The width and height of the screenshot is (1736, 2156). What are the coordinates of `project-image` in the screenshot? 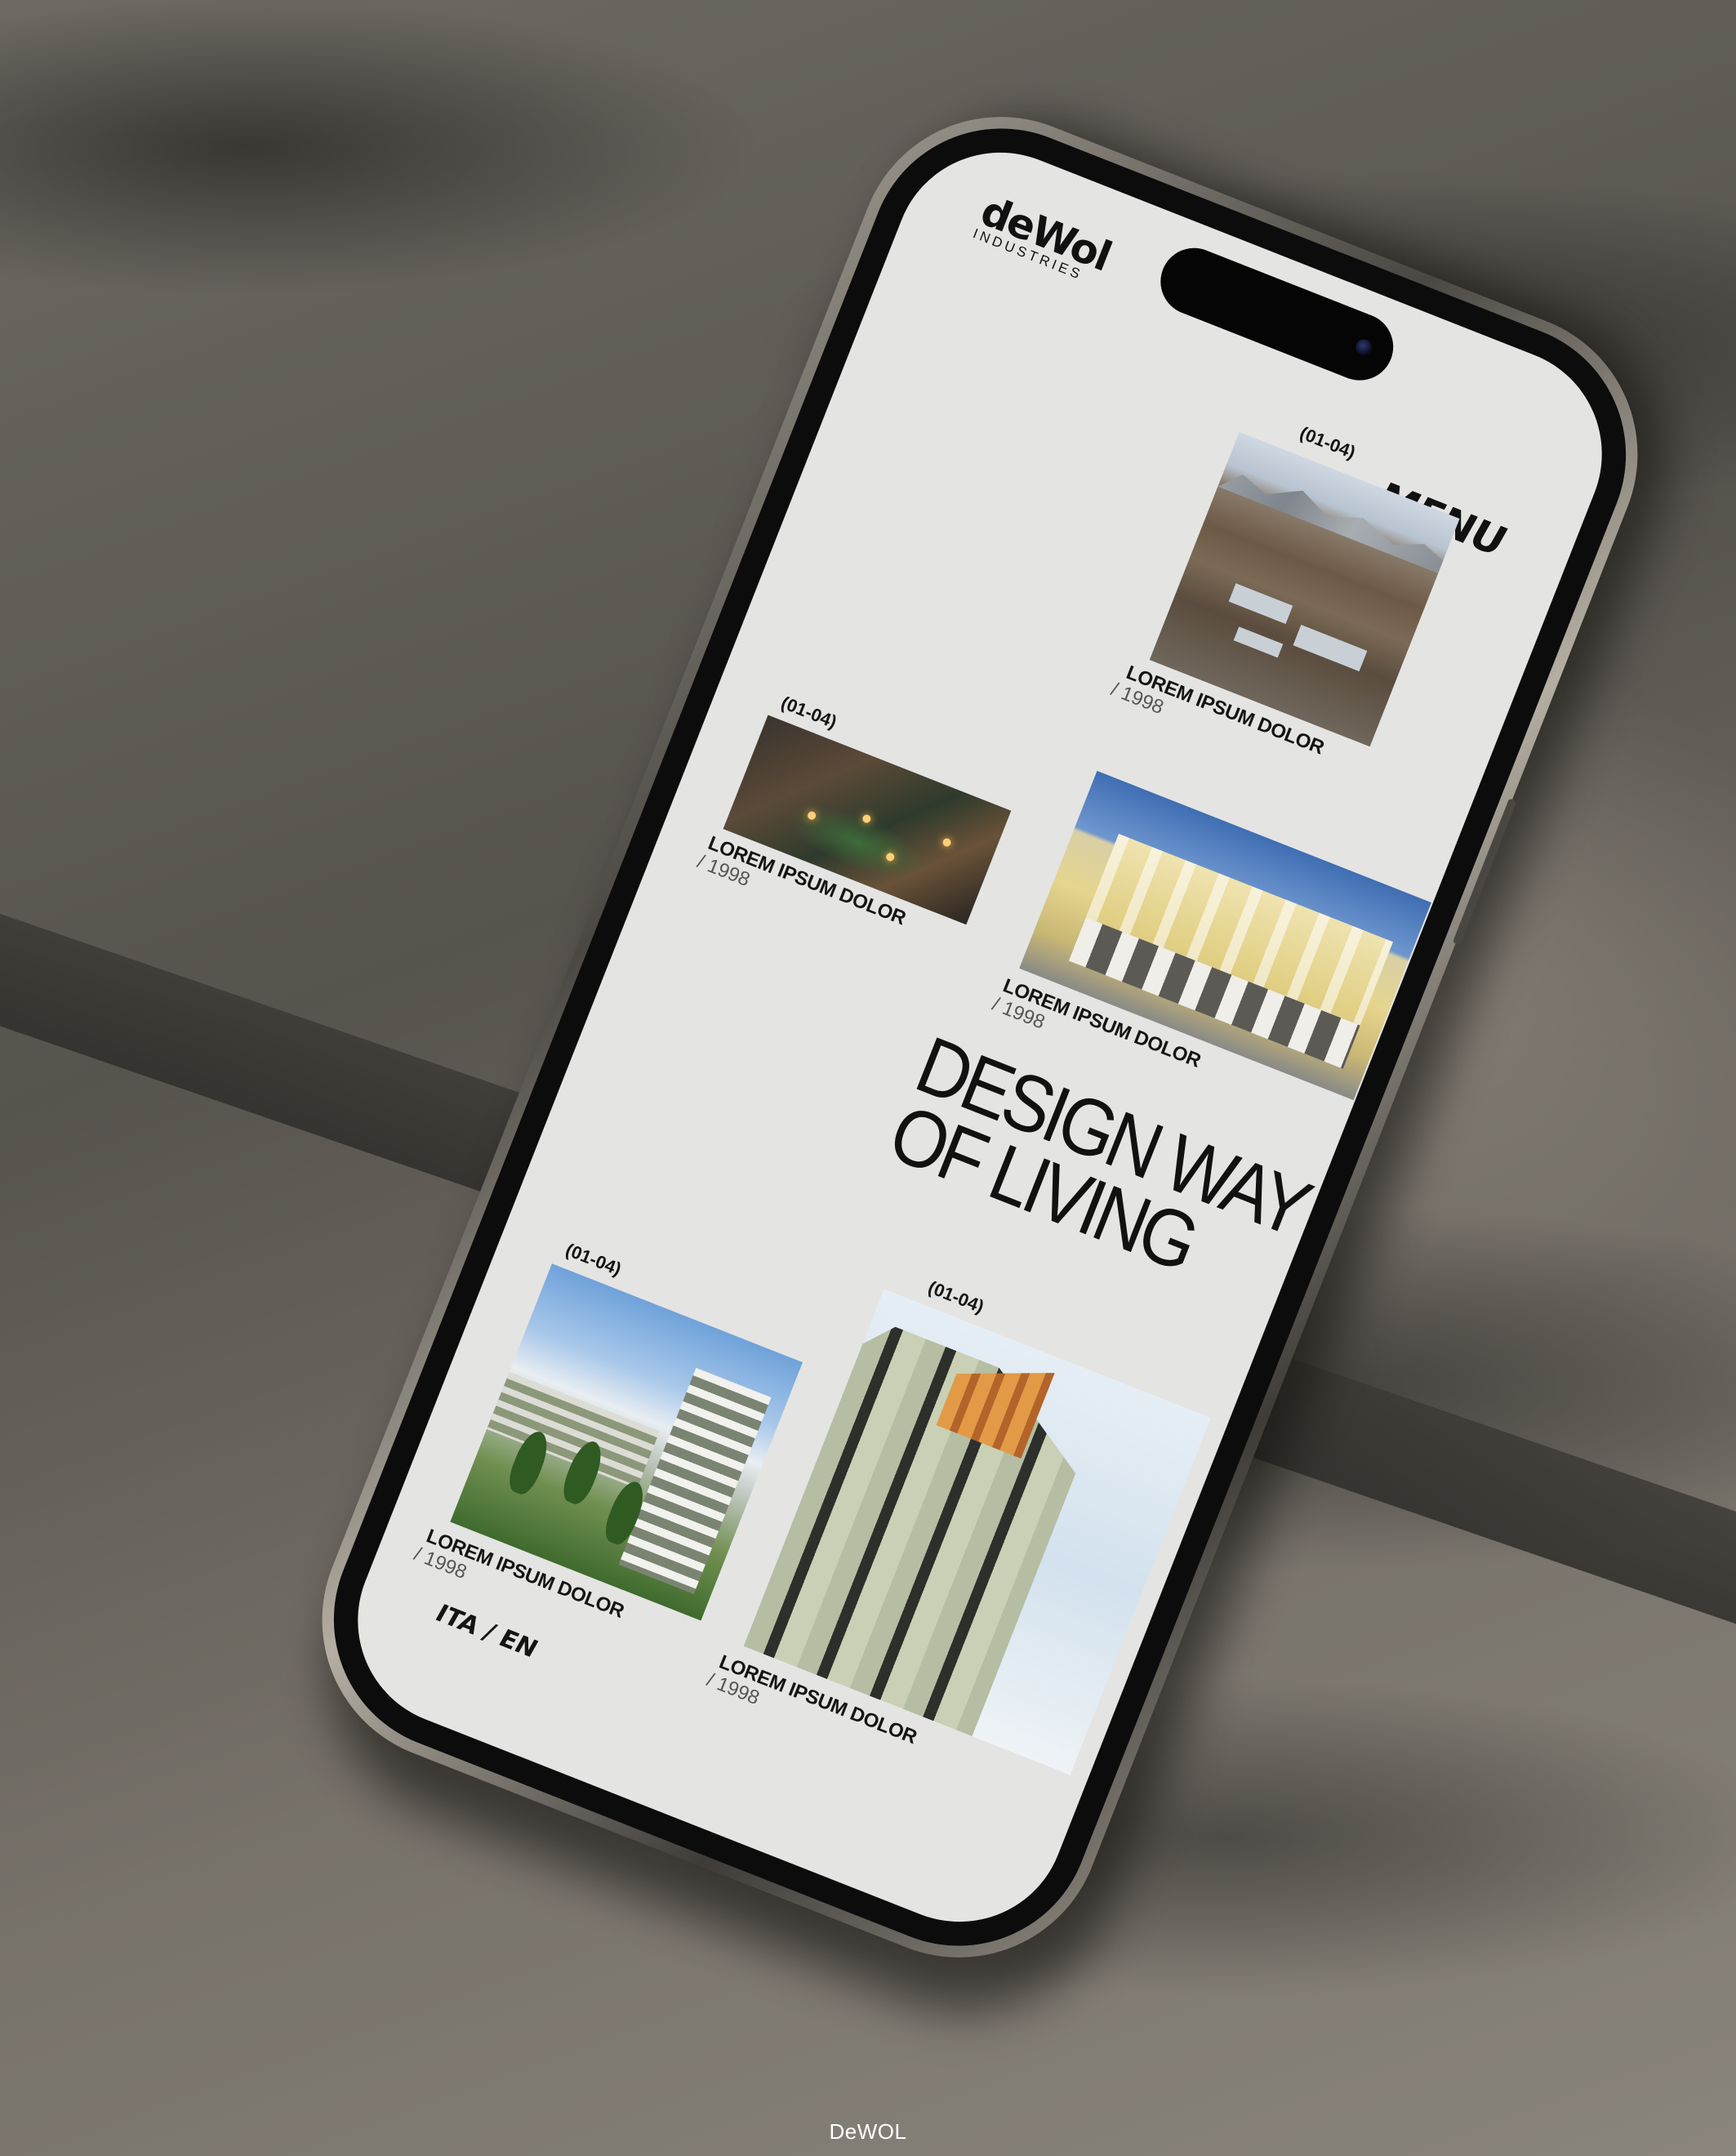 It's located at (1225, 936).